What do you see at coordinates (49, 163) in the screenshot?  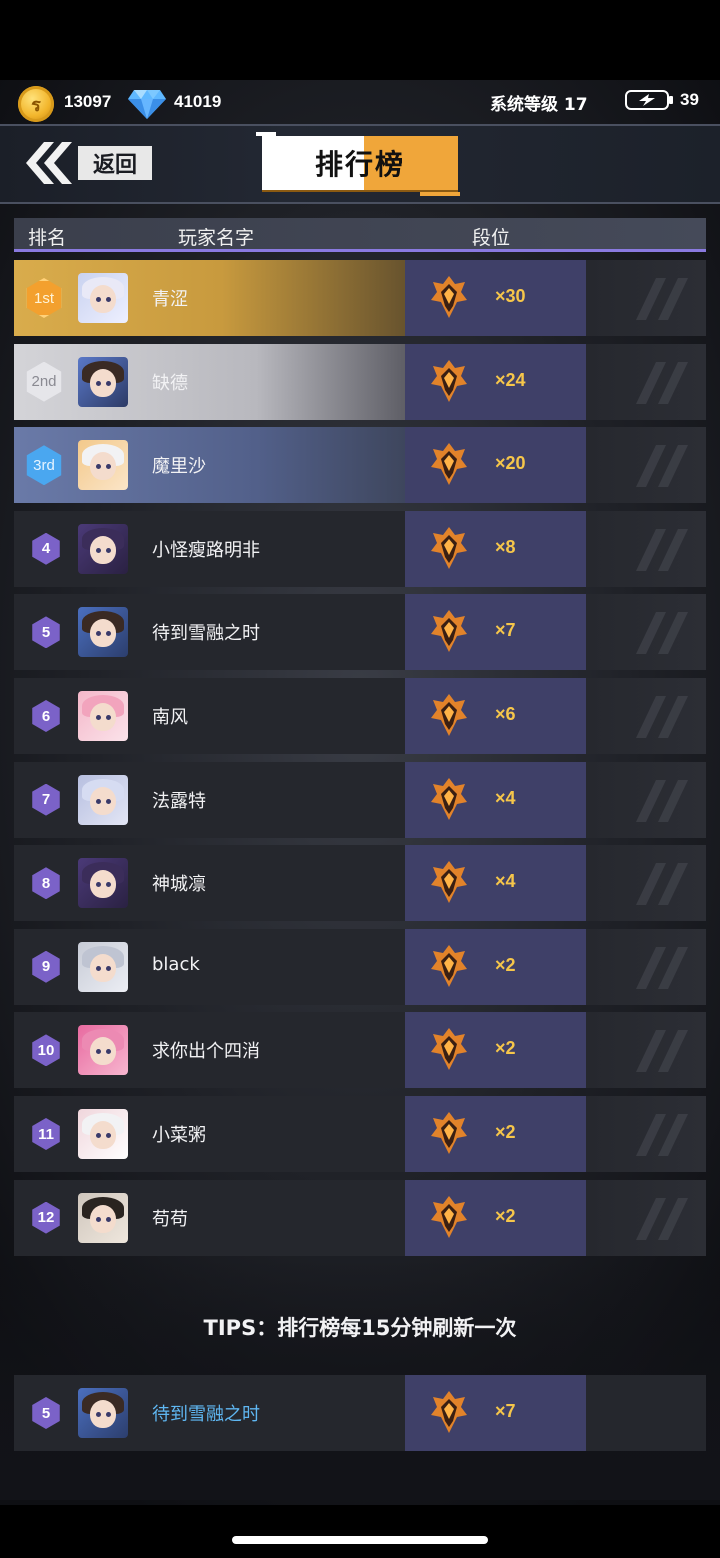 I see `back-chevron-icon` at bounding box center [49, 163].